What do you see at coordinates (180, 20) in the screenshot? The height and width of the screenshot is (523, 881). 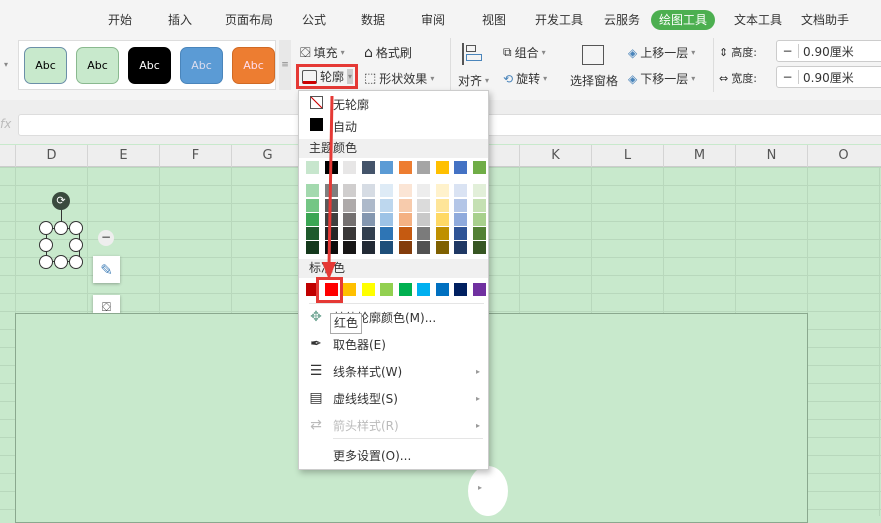 I see `tab-1: 插入` at bounding box center [180, 20].